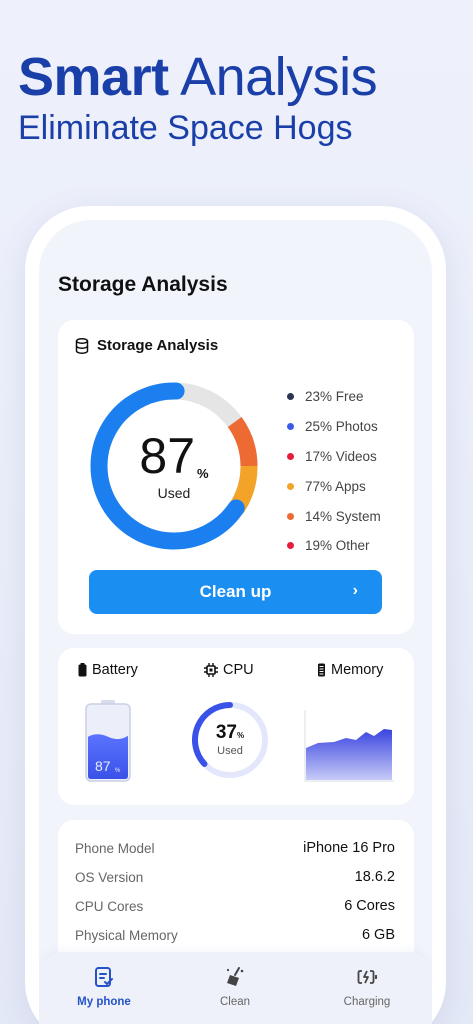  I want to click on phone-doc-icon, so click(104, 977).